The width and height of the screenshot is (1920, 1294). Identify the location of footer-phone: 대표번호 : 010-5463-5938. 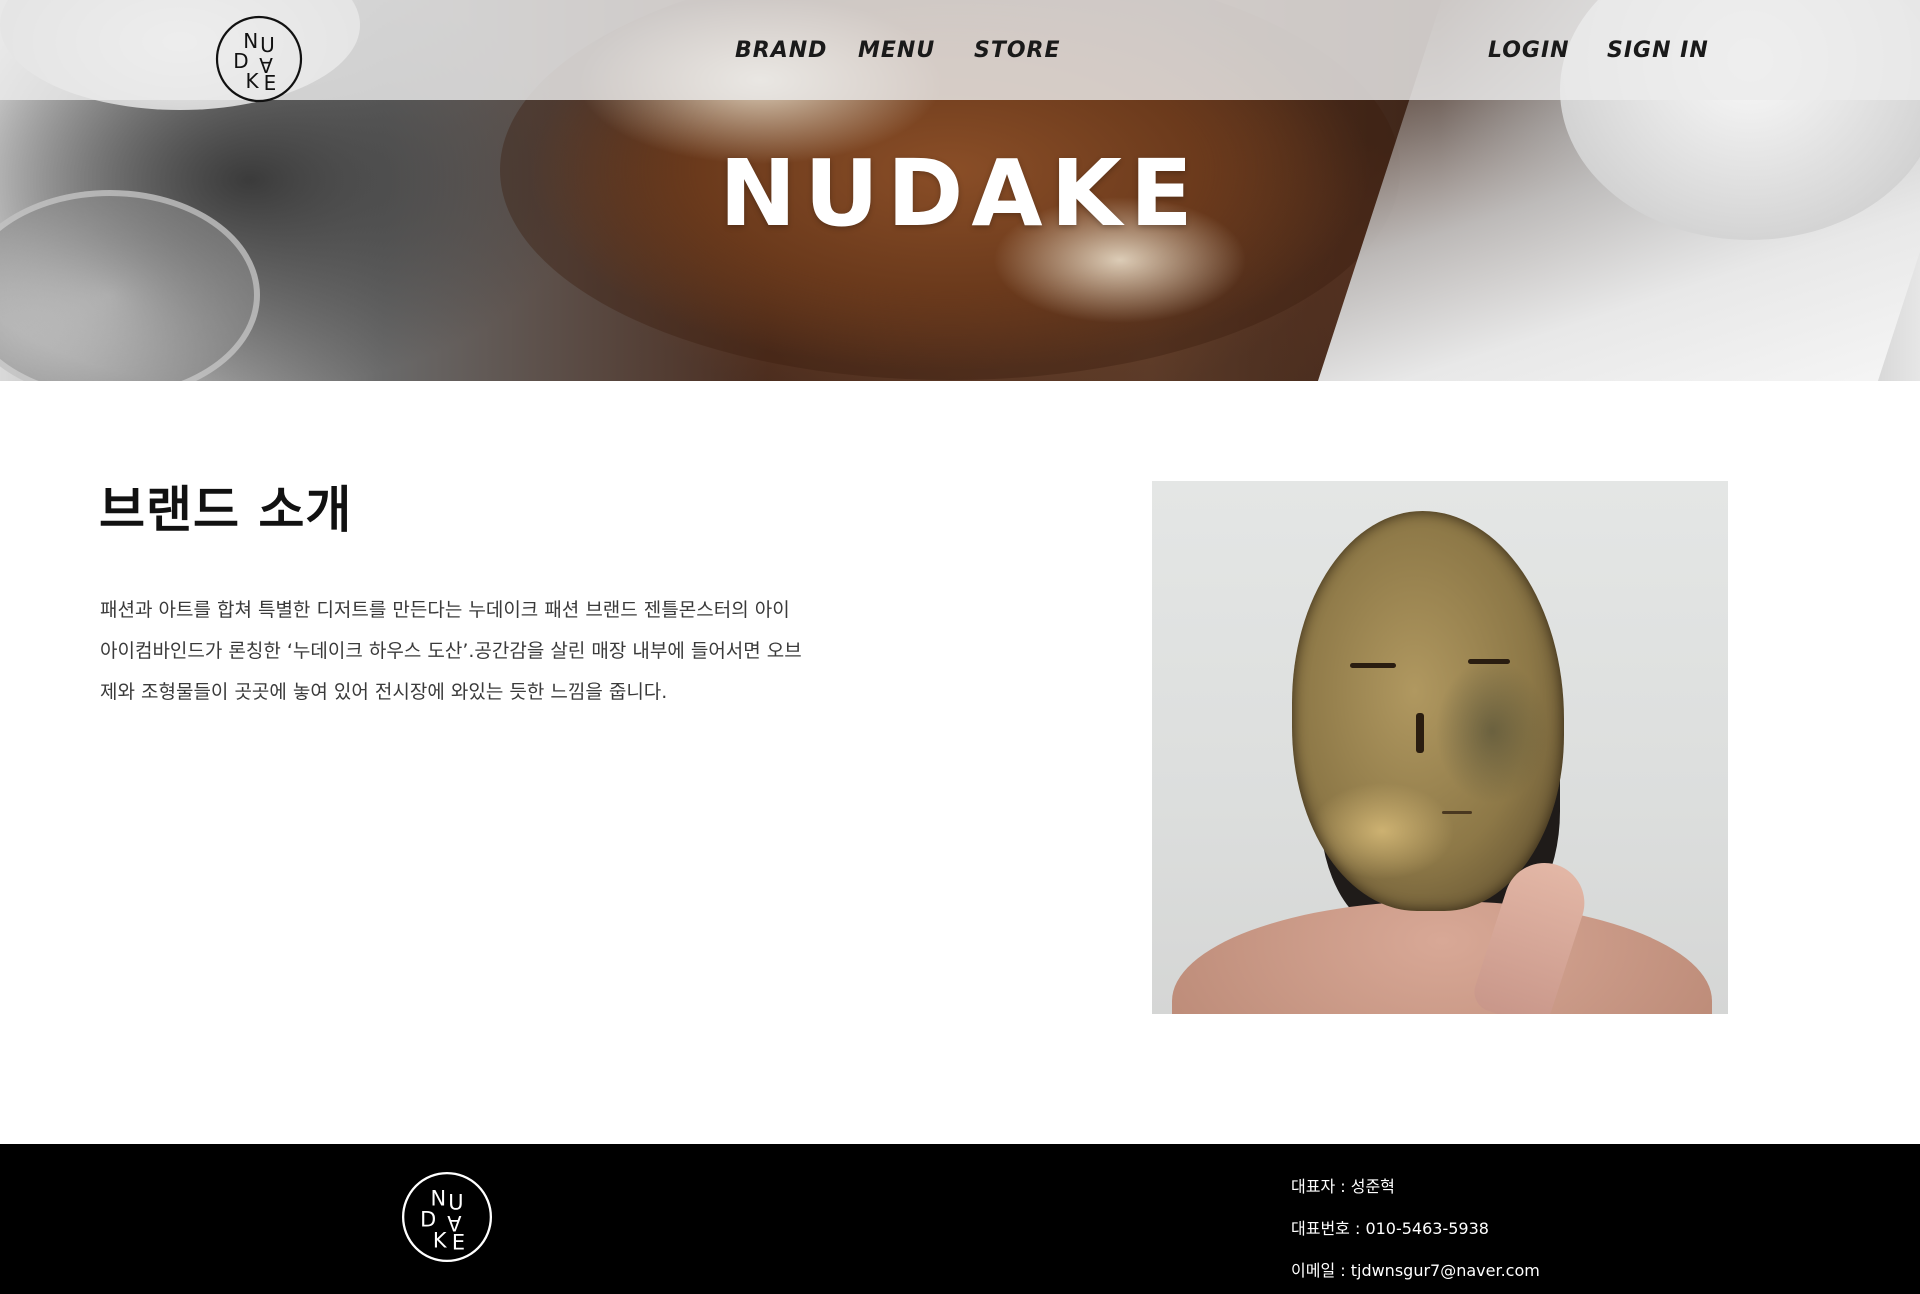
(1390, 1228).